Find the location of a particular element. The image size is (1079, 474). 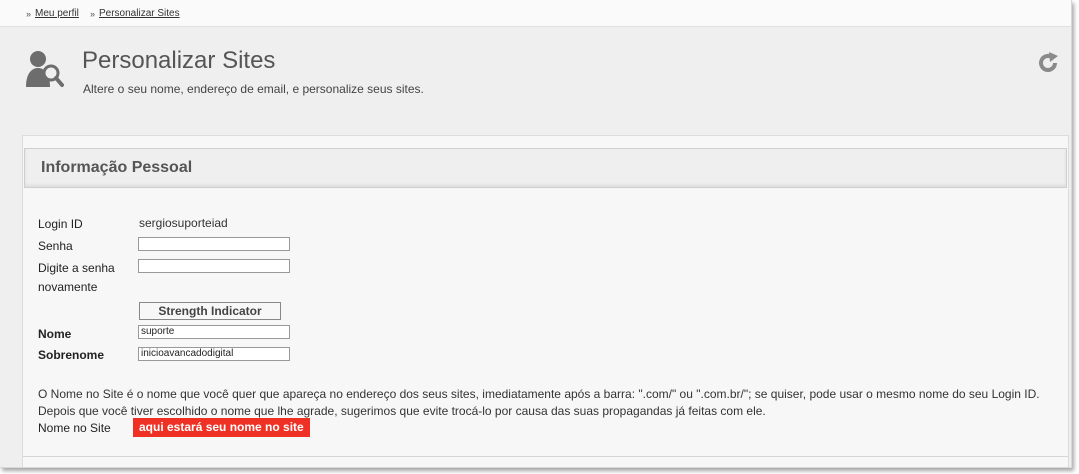

page-title: Personalizar Sites is located at coordinates (179, 60).